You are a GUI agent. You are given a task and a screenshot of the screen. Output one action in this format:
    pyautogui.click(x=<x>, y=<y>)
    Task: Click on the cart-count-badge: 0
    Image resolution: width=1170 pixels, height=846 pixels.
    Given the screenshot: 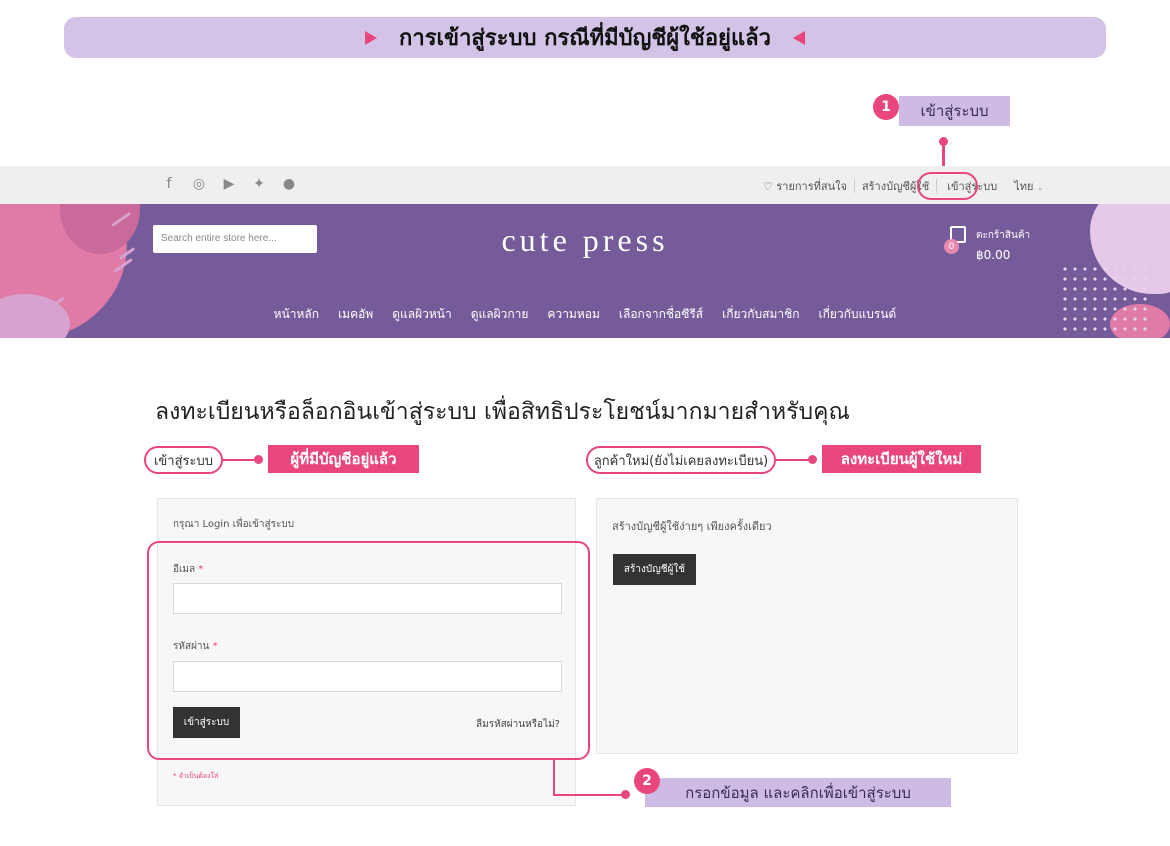 What is the action you would take?
    pyautogui.click(x=951, y=246)
    